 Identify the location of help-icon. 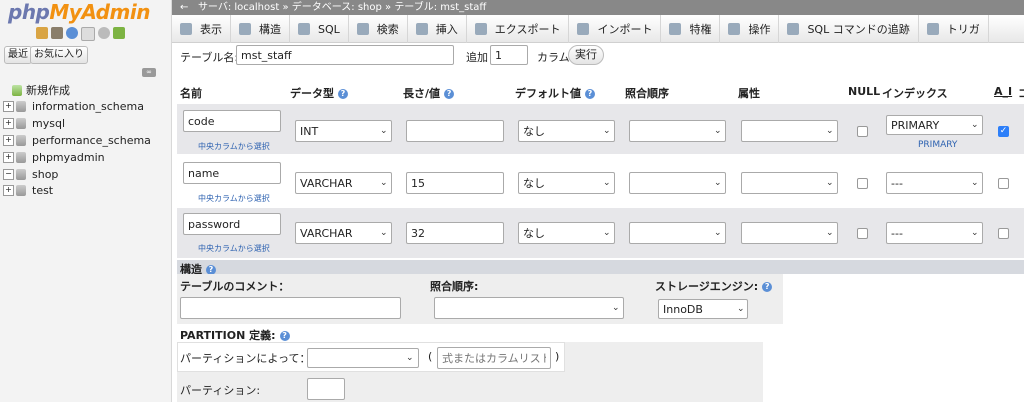
(72, 33).